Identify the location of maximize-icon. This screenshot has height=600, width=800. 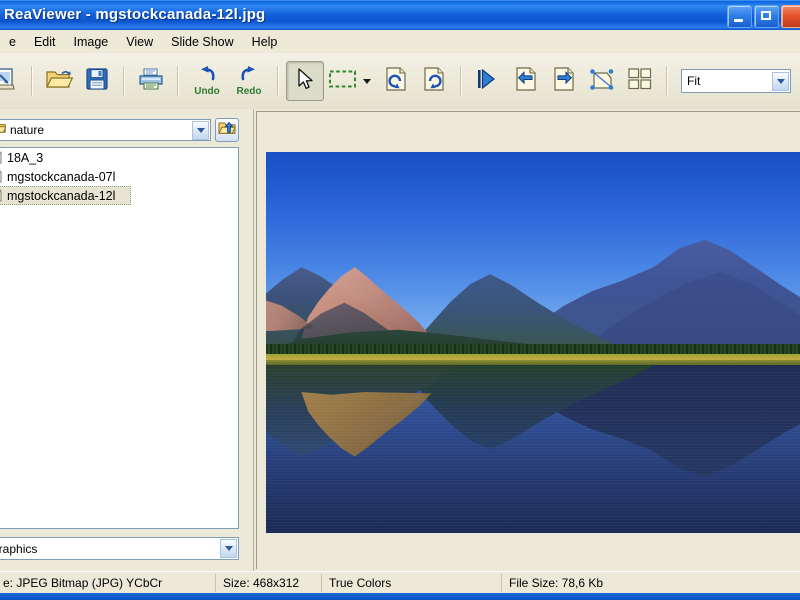
(766, 15).